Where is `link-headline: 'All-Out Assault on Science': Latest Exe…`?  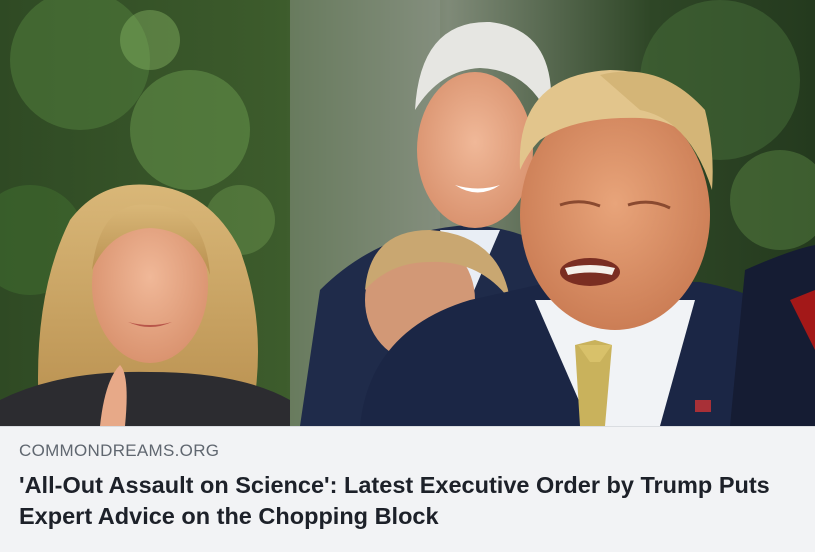
link-headline: 'All-Out Assault on Science': Latest Exe… is located at coordinates (409, 501).